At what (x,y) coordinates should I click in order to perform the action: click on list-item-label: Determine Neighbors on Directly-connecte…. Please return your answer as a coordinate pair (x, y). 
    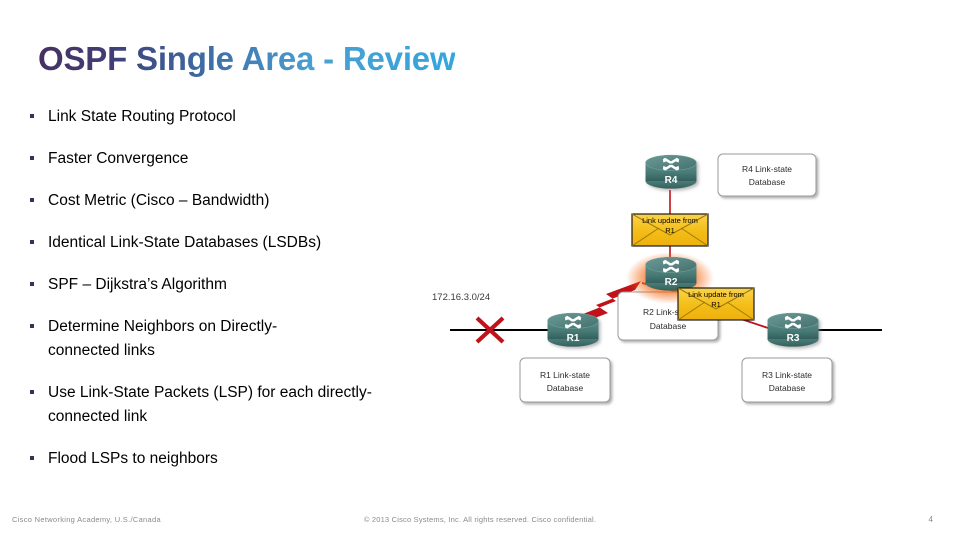
    Looking at the image, I should click on (163, 339).